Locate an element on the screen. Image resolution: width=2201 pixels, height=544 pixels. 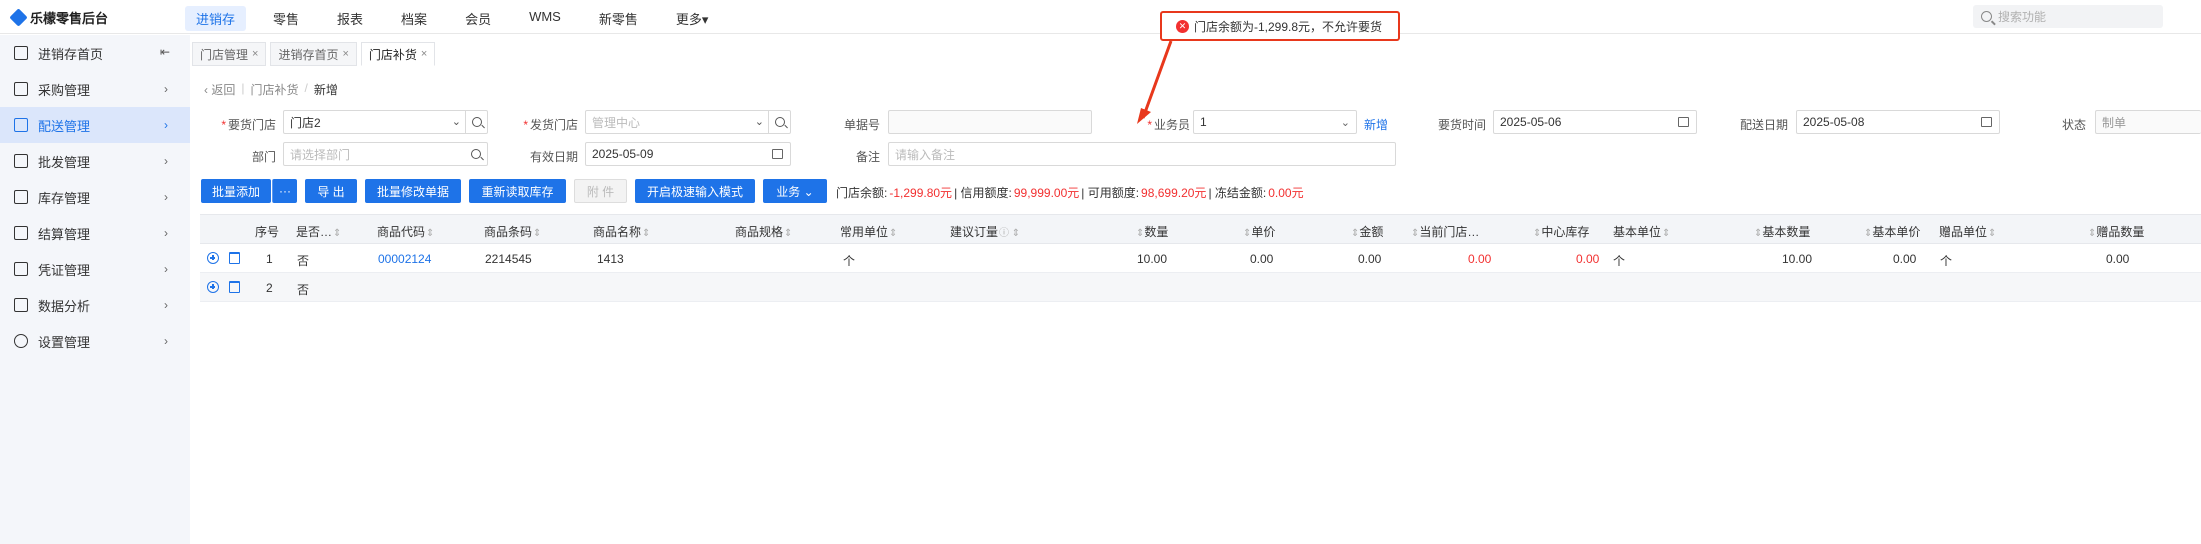
cell-qty: 10.00 is located at coordinates (1152, 259).